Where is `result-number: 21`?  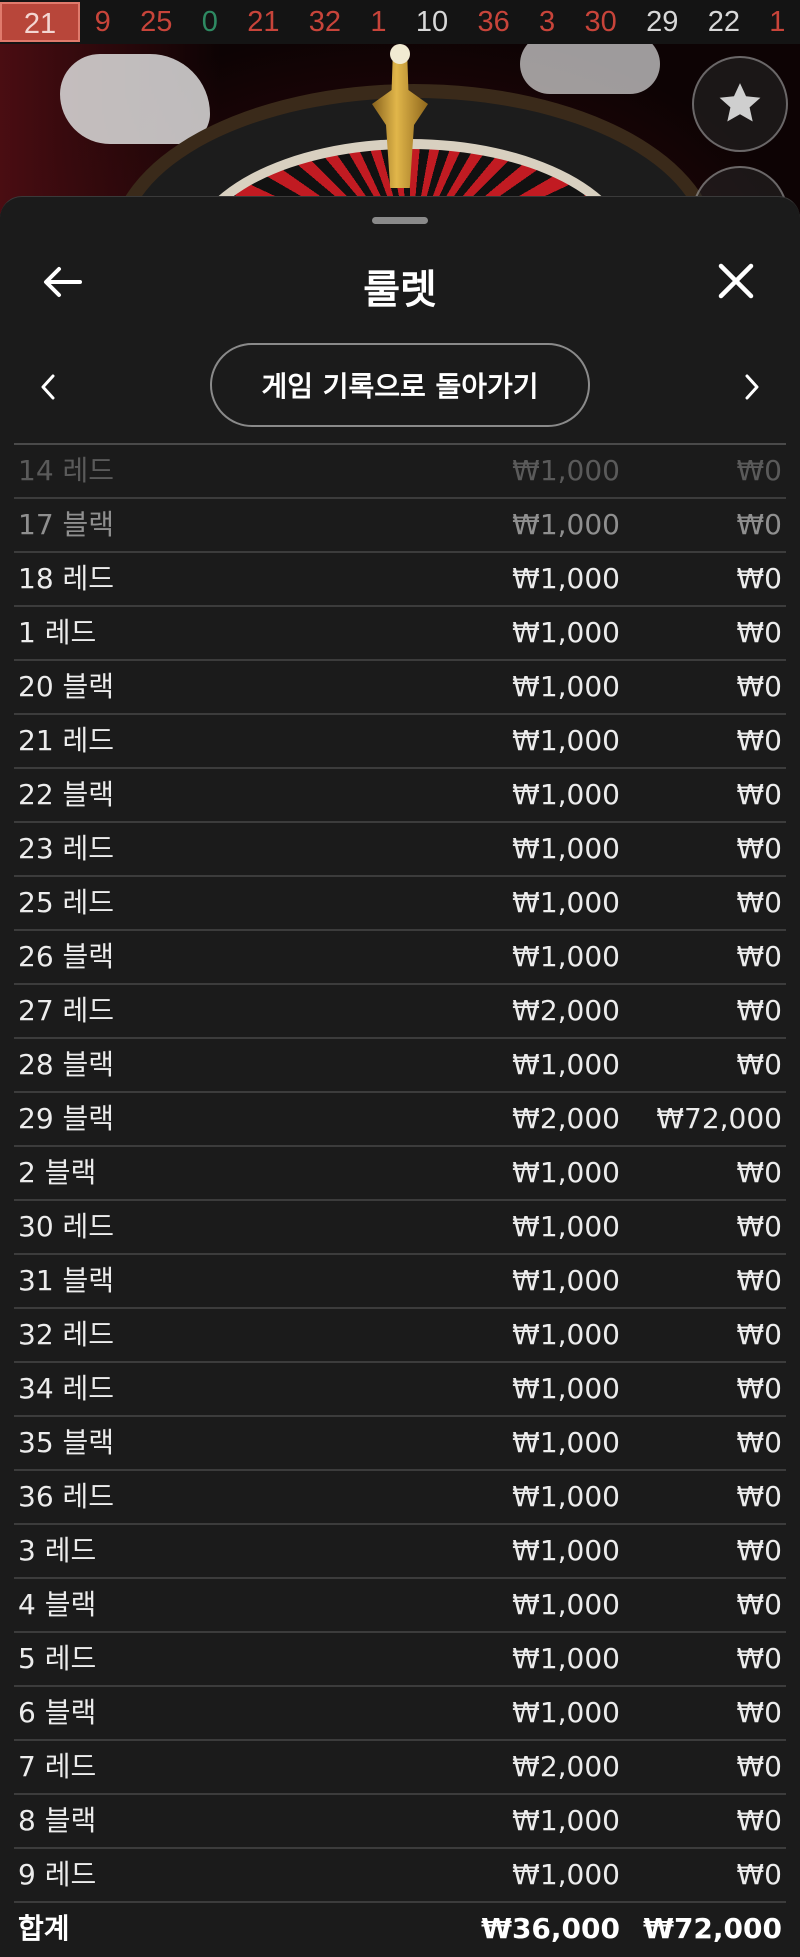
result-number: 21 is located at coordinates (263, 21).